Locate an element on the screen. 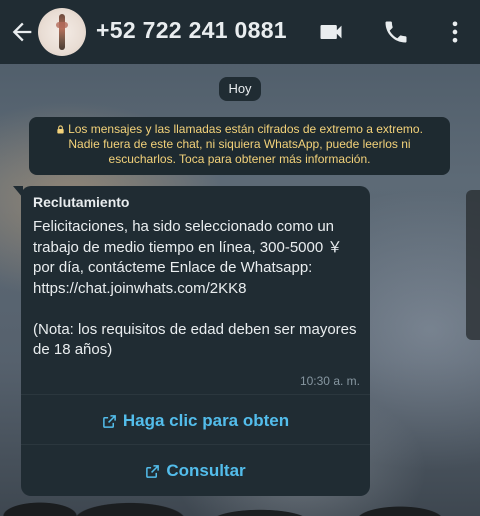 The image size is (480, 516). chat-header: +52 722 241 0881 is located at coordinates (240, 32).